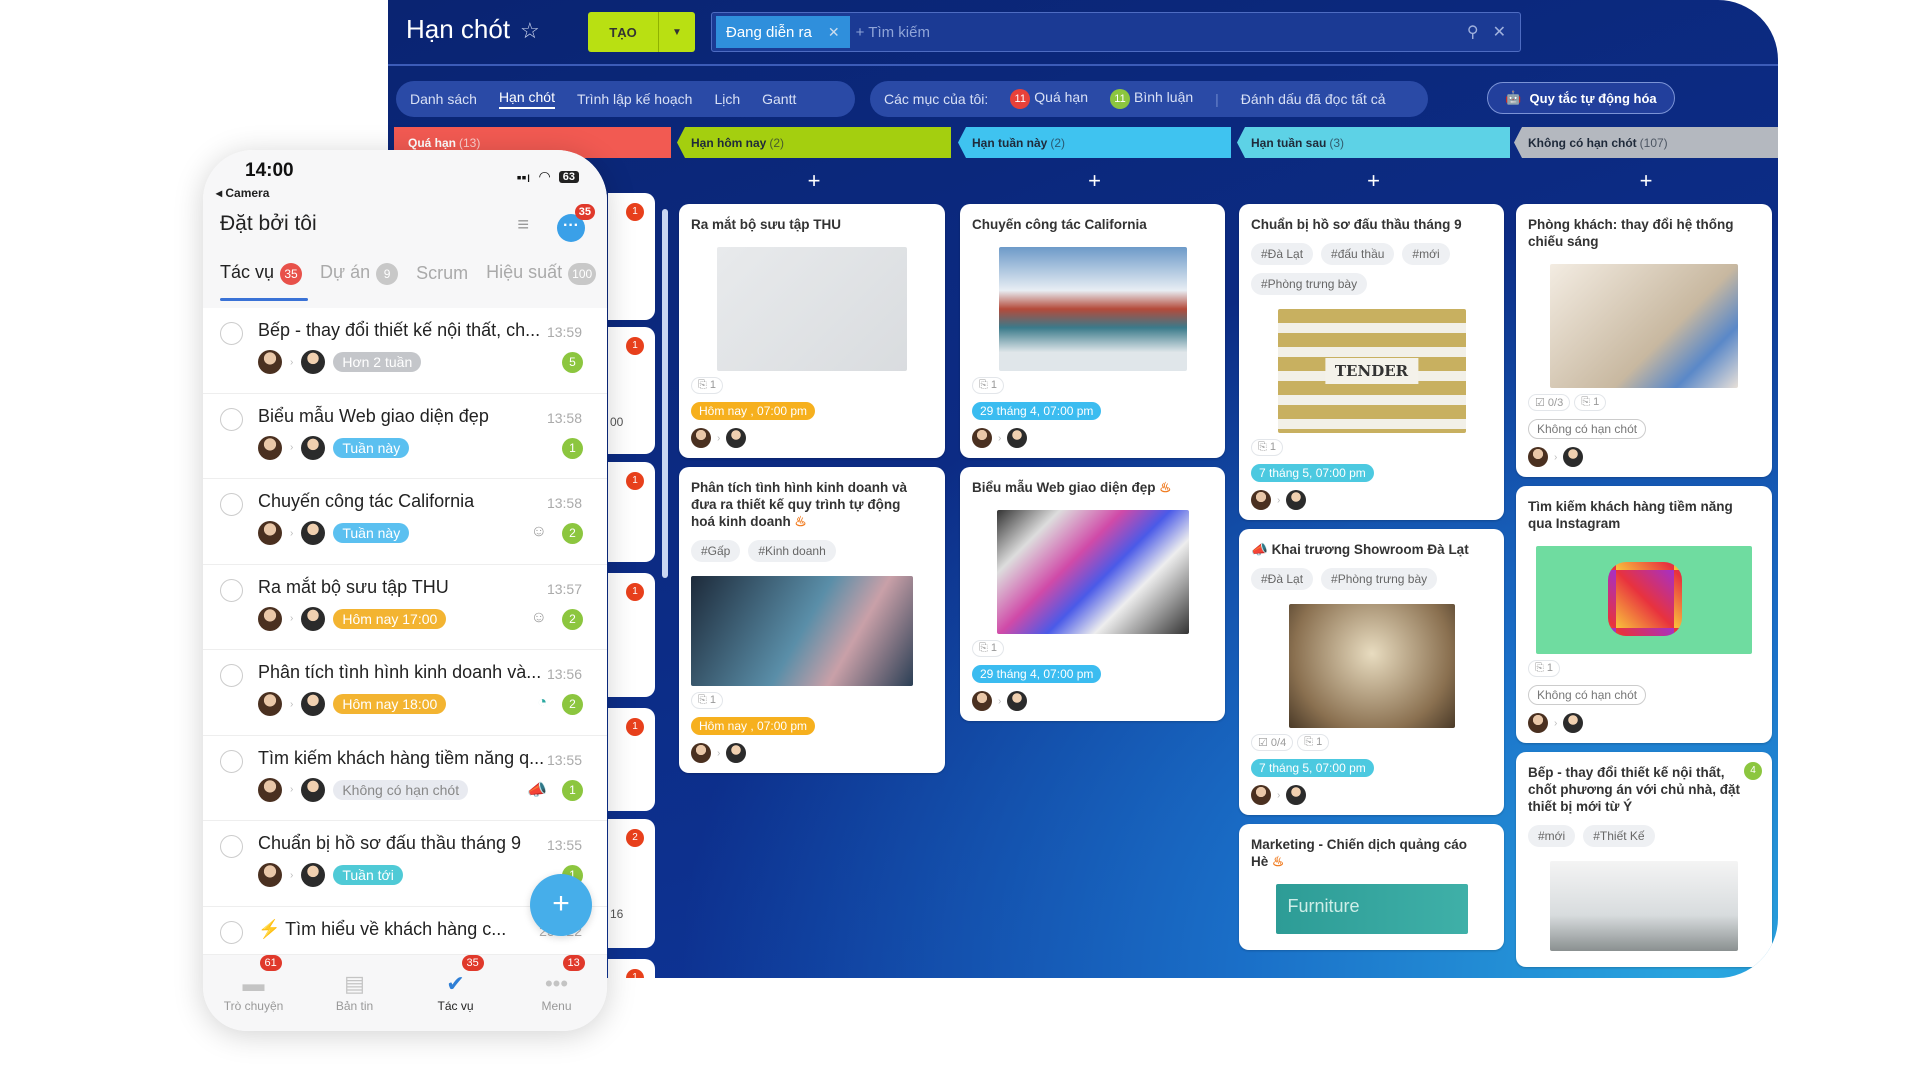  I want to click on add-task-button: +, so click(561, 905).